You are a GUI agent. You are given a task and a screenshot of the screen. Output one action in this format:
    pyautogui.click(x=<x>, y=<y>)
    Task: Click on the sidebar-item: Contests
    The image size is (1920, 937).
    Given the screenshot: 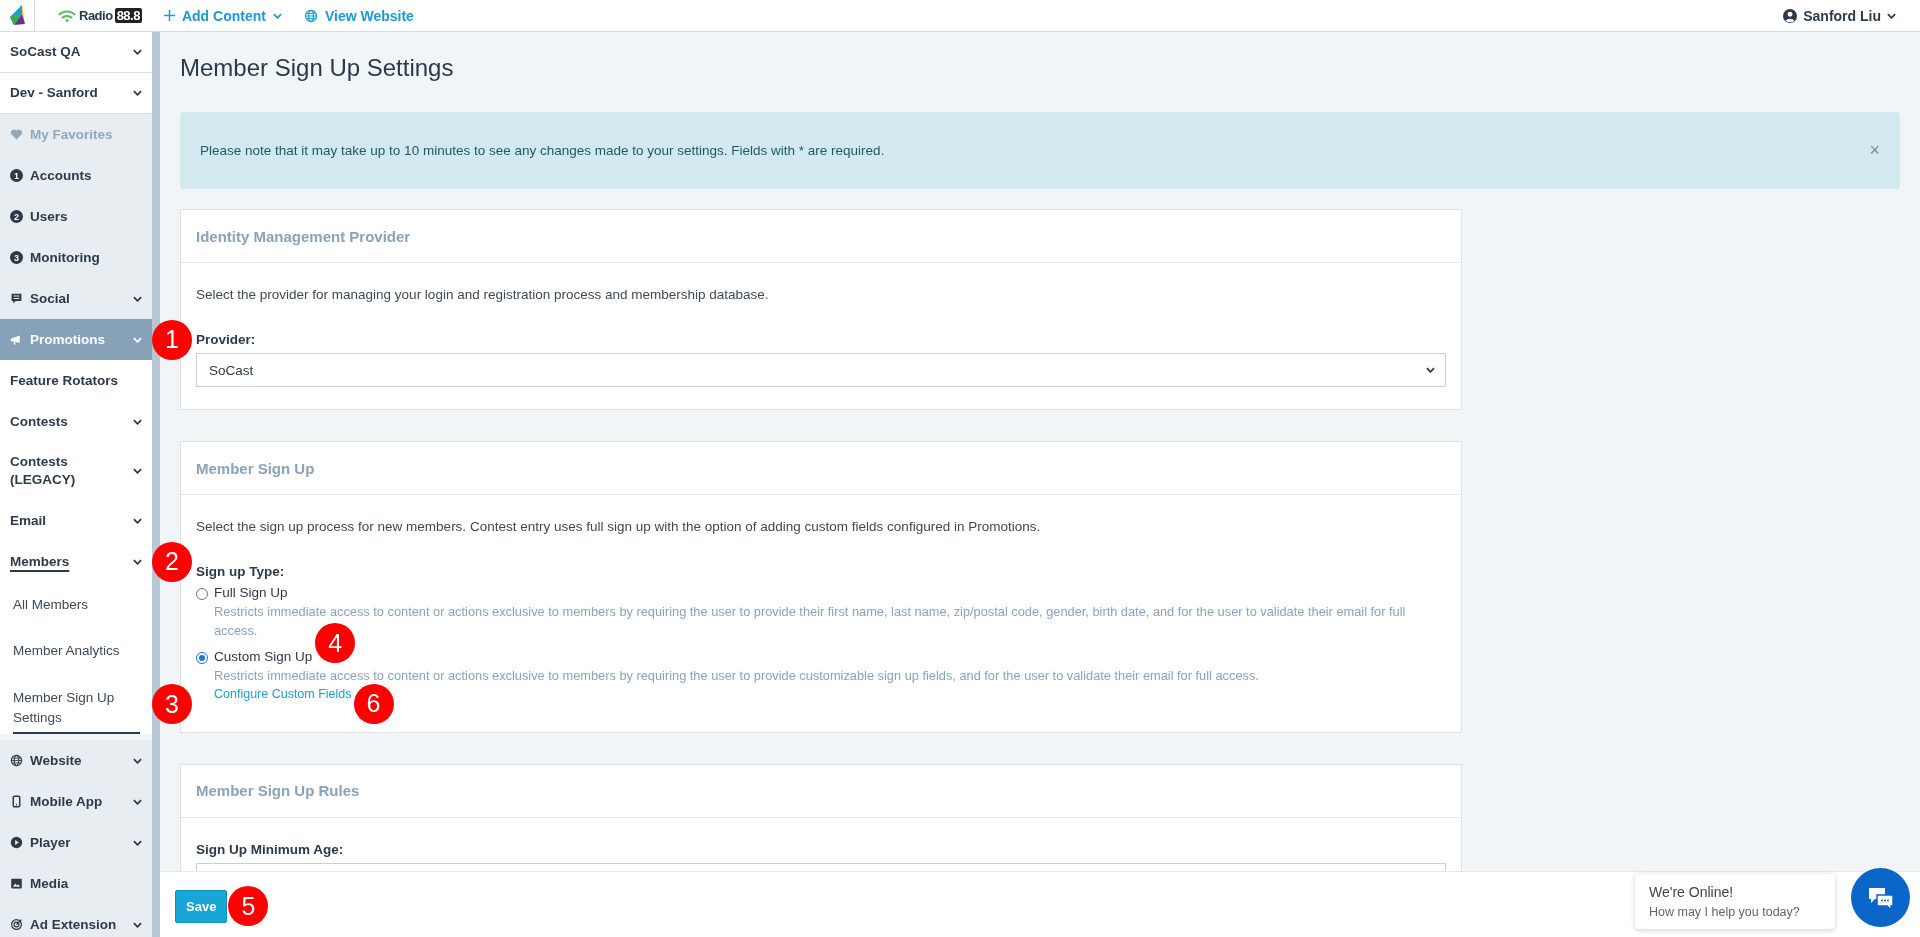 What is the action you would take?
    pyautogui.click(x=76, y=421)
    